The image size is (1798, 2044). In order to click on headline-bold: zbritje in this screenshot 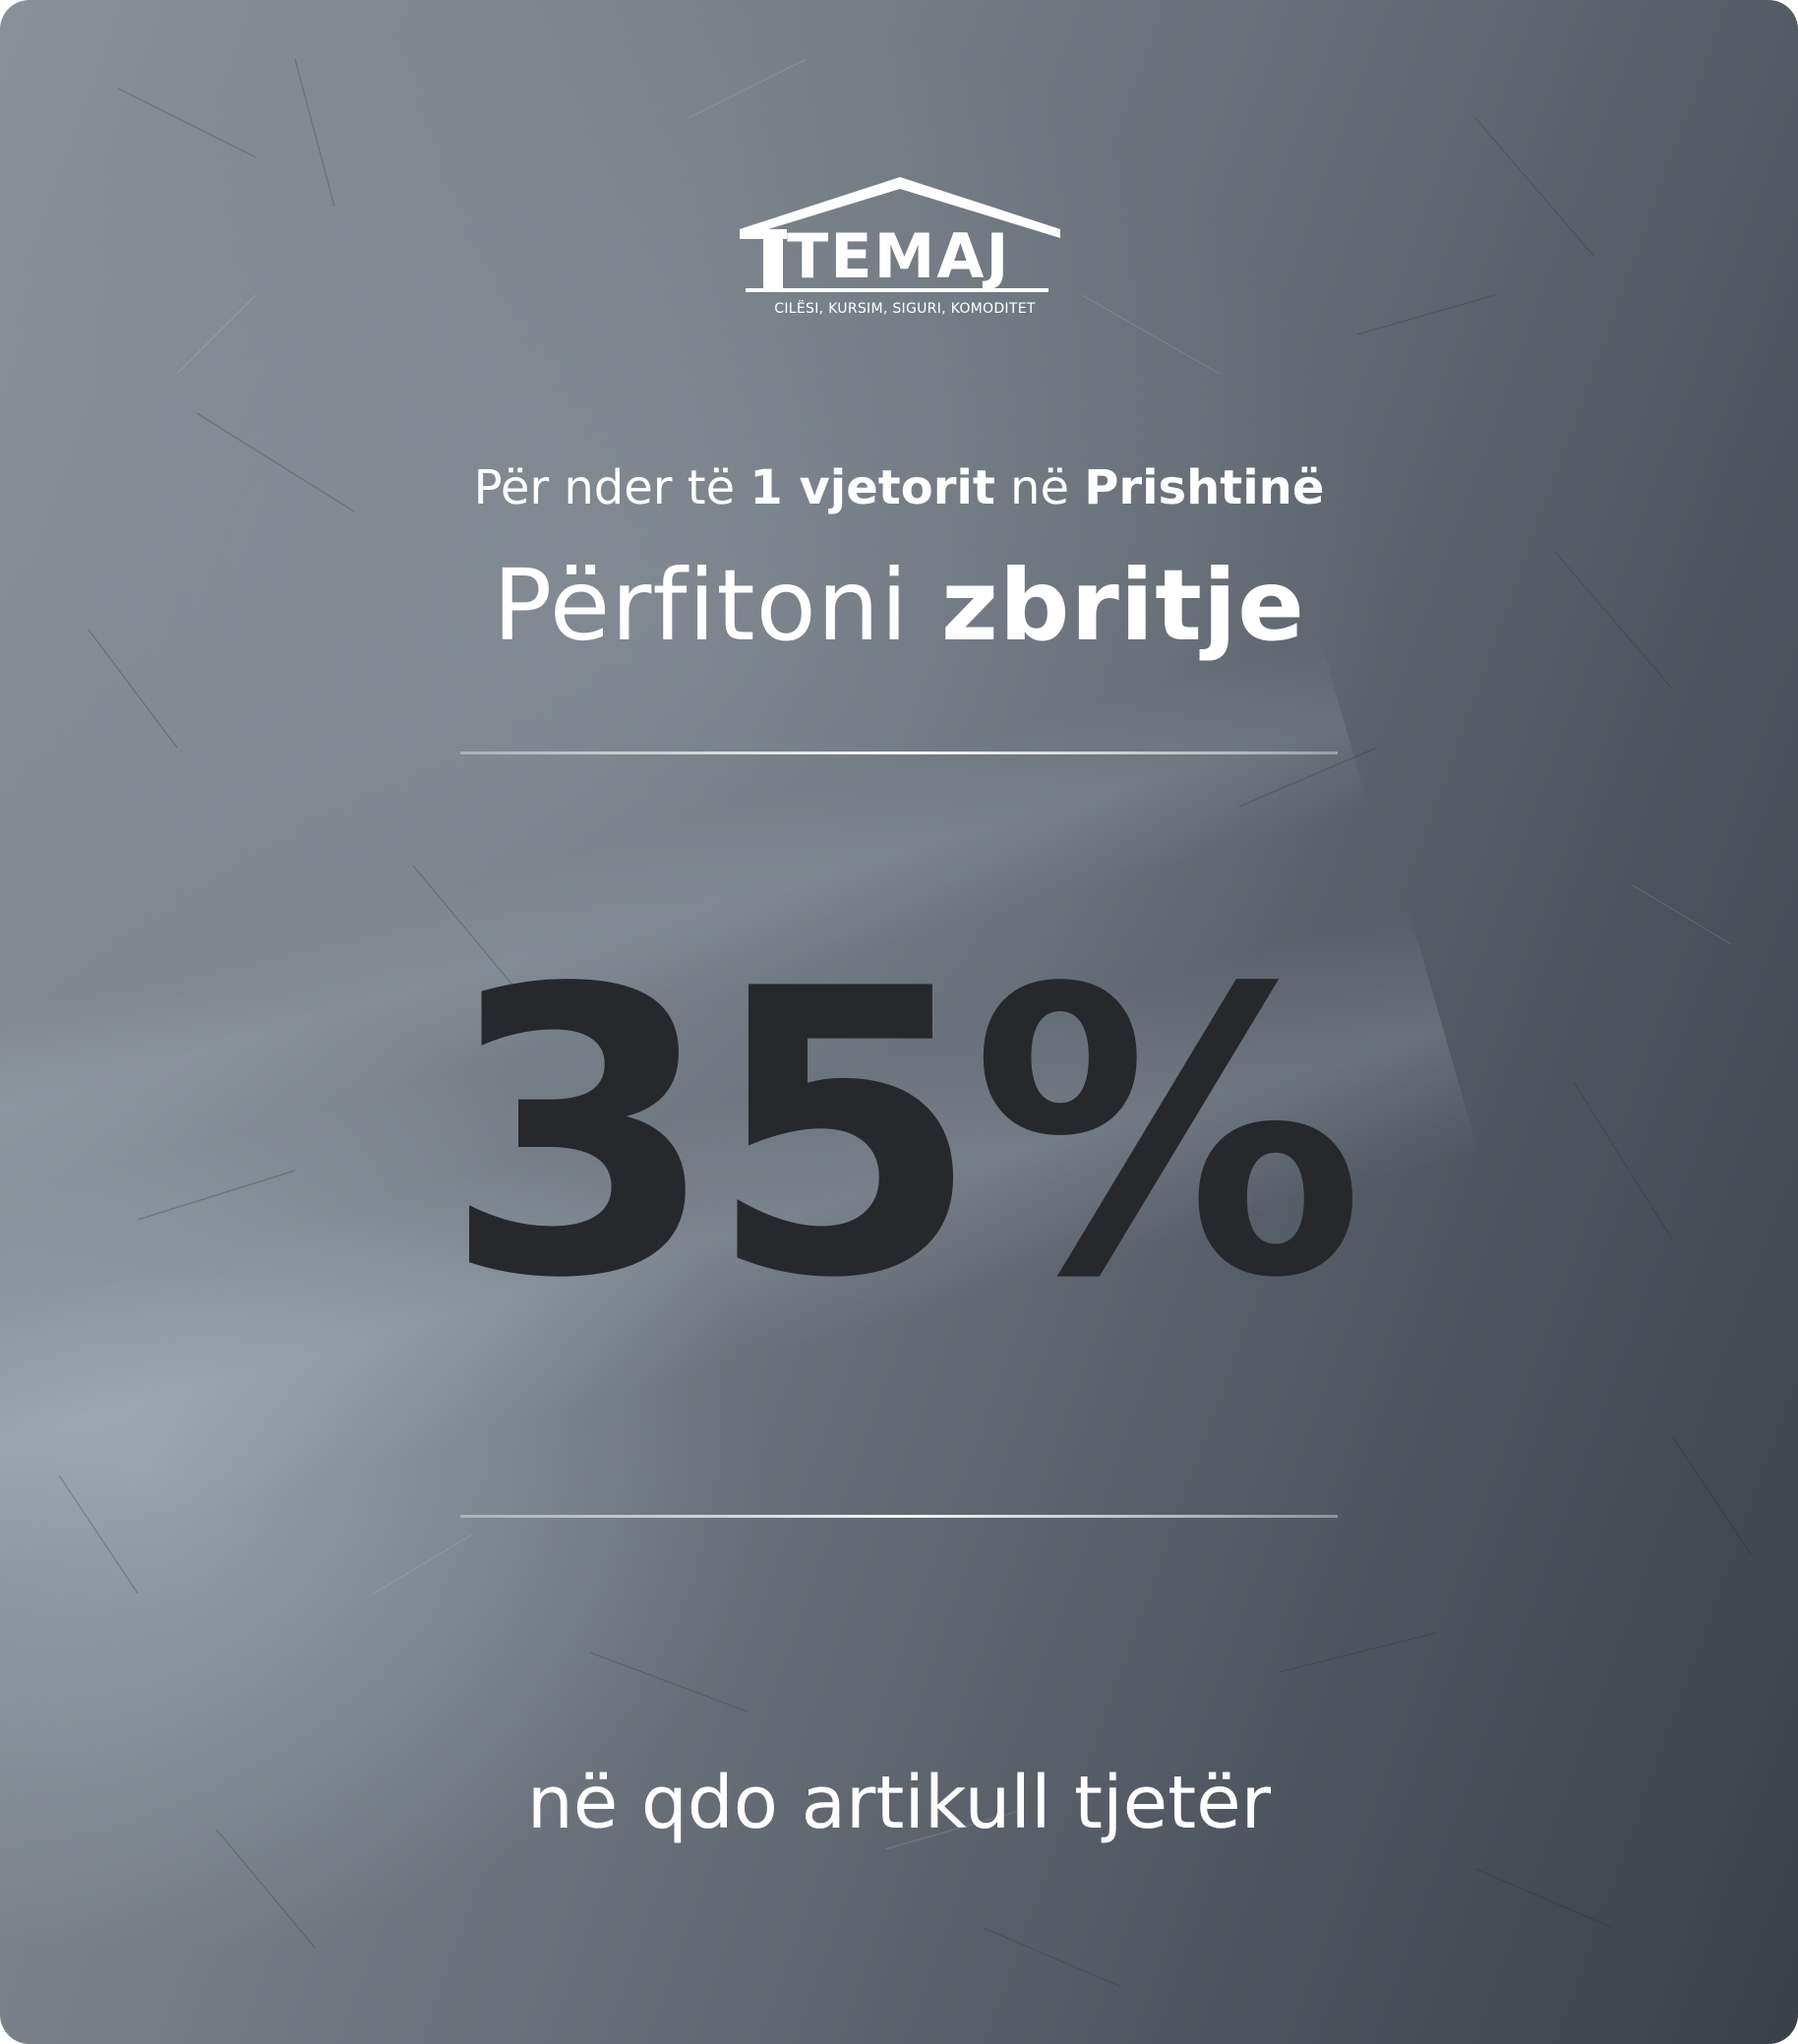, I will do `click(1122, 605)`.